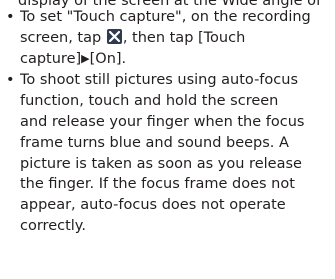 The image size is (335, 279). What do you see at coordinates (161, 163) in the screenshot?
I see `text-line: picture is taken as soon as you release` at bounding box center [161, 163].